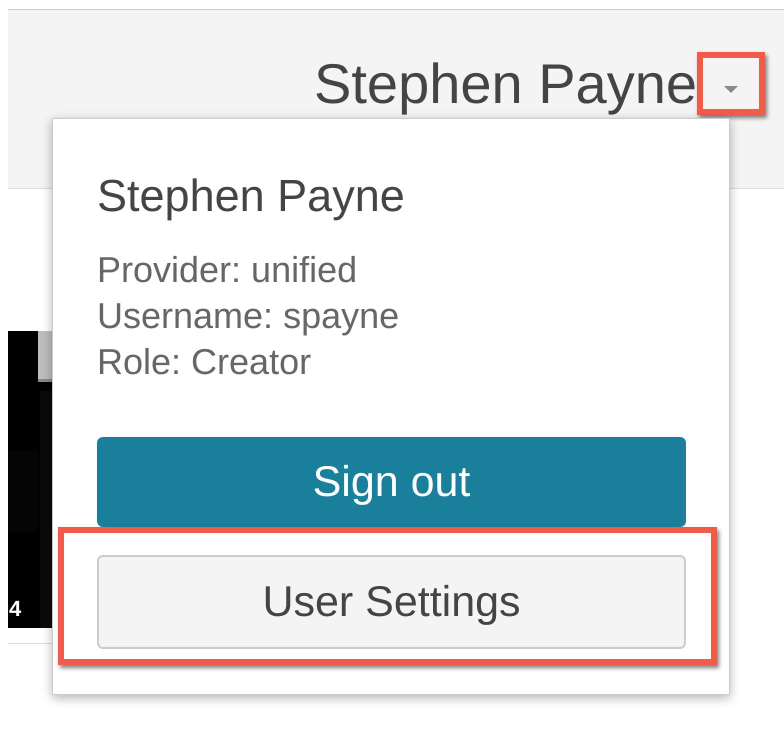 The width and height of the screenshot is (784, 740). I want to click on thumbnail-label: 4, so click(15, 609).